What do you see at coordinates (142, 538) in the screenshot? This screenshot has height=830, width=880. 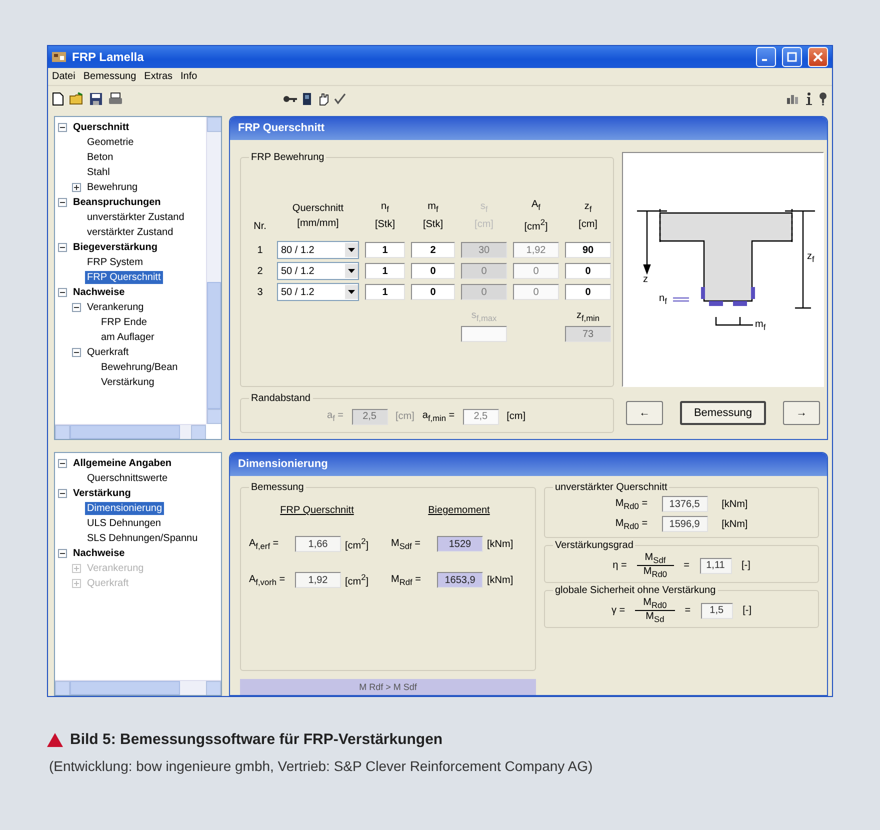 I see `tree-item: SLS Dehnungen/Spannu` at bounding box center [142, 538].